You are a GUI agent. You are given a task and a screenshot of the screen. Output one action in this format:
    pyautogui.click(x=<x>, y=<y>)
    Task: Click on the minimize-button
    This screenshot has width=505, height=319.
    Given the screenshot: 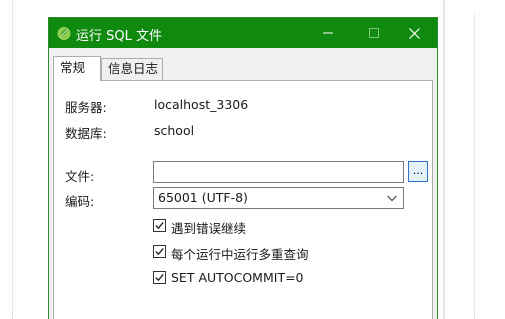 What is the action you would take?
    pyautogui.click(x=328, y=33)
    